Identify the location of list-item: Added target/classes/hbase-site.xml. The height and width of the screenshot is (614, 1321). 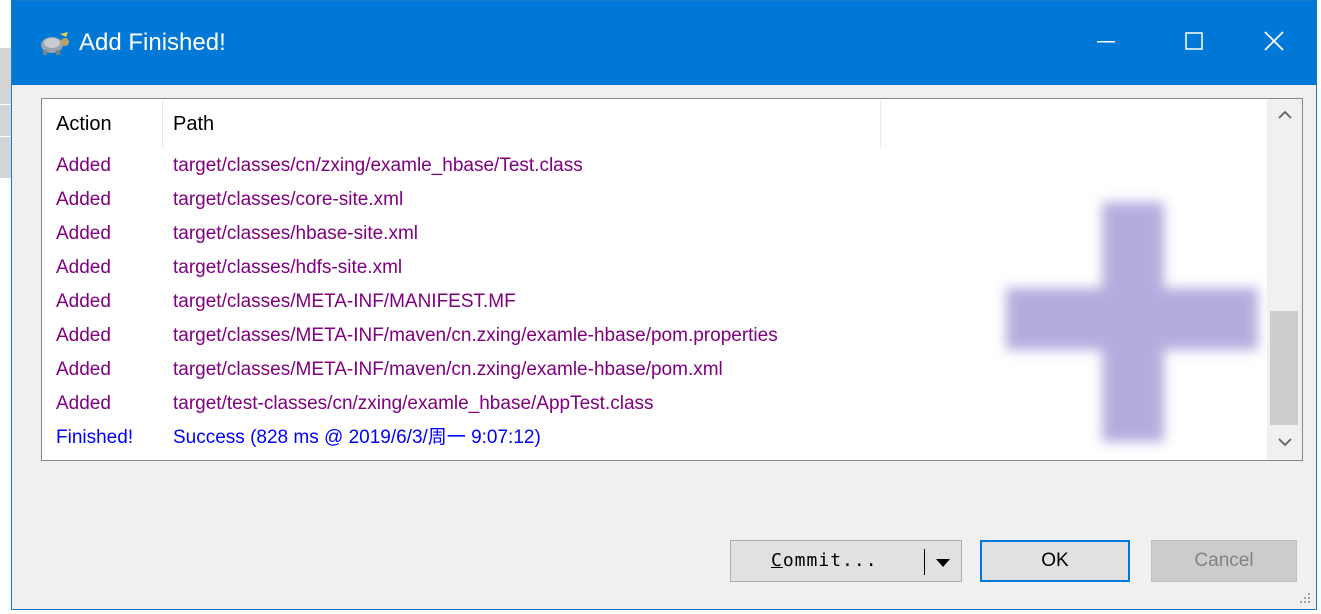
(652, 236).